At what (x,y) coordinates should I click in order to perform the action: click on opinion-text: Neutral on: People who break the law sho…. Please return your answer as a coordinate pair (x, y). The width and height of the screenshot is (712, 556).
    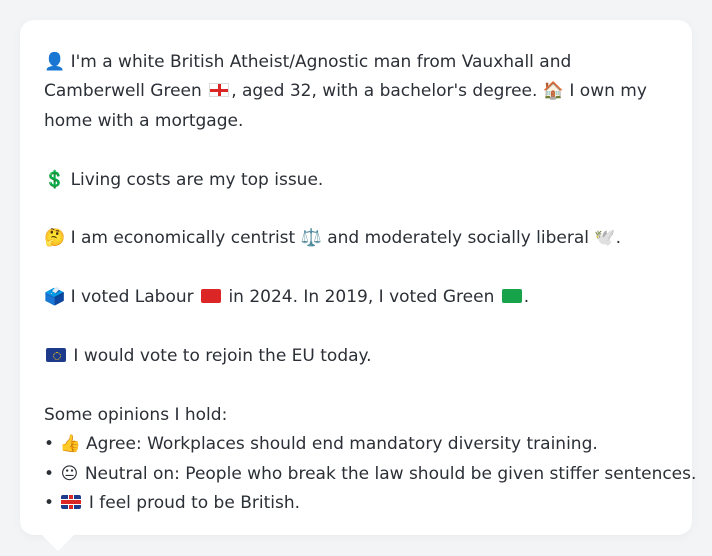
    Looking at the image, I should click on (390, 473).